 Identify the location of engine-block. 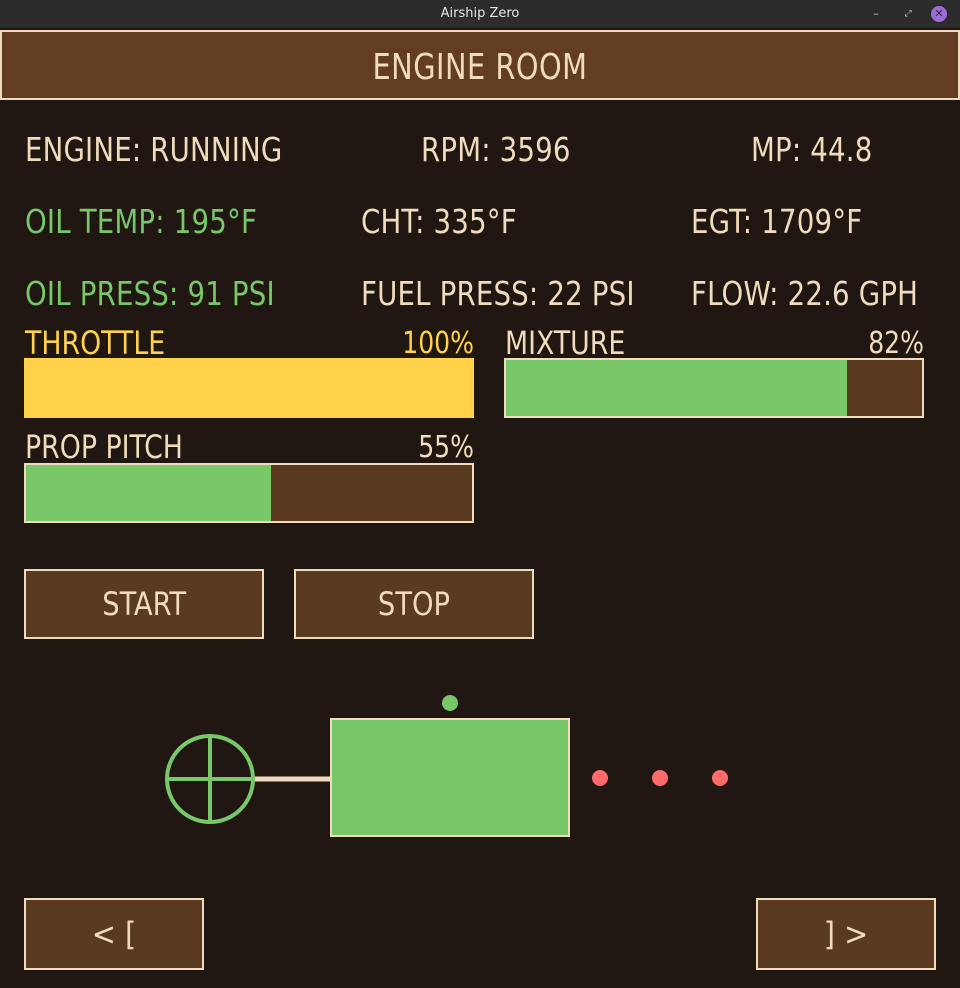
(450, 777).